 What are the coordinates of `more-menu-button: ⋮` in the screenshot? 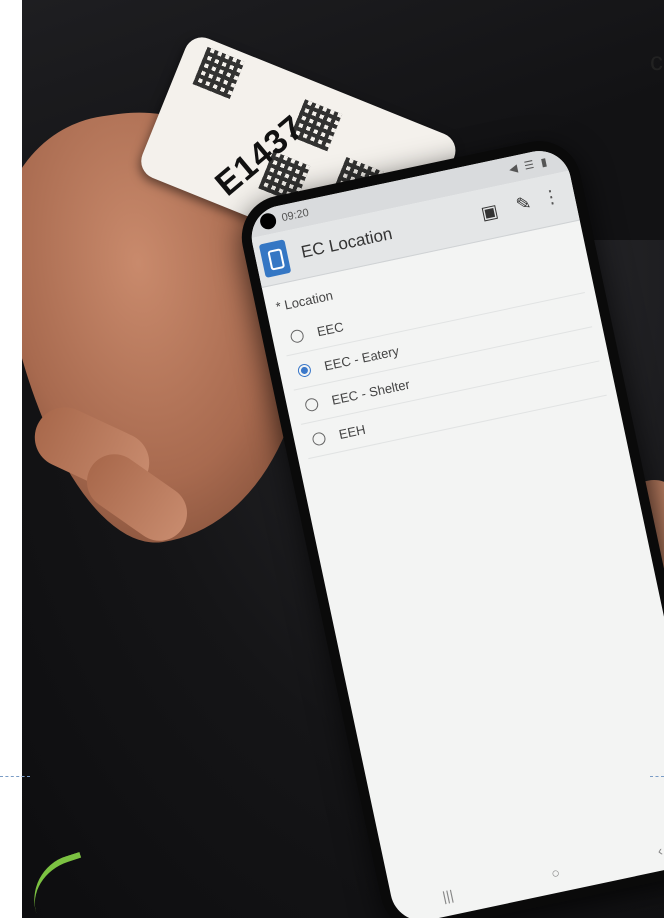 It's located at (551, 197).